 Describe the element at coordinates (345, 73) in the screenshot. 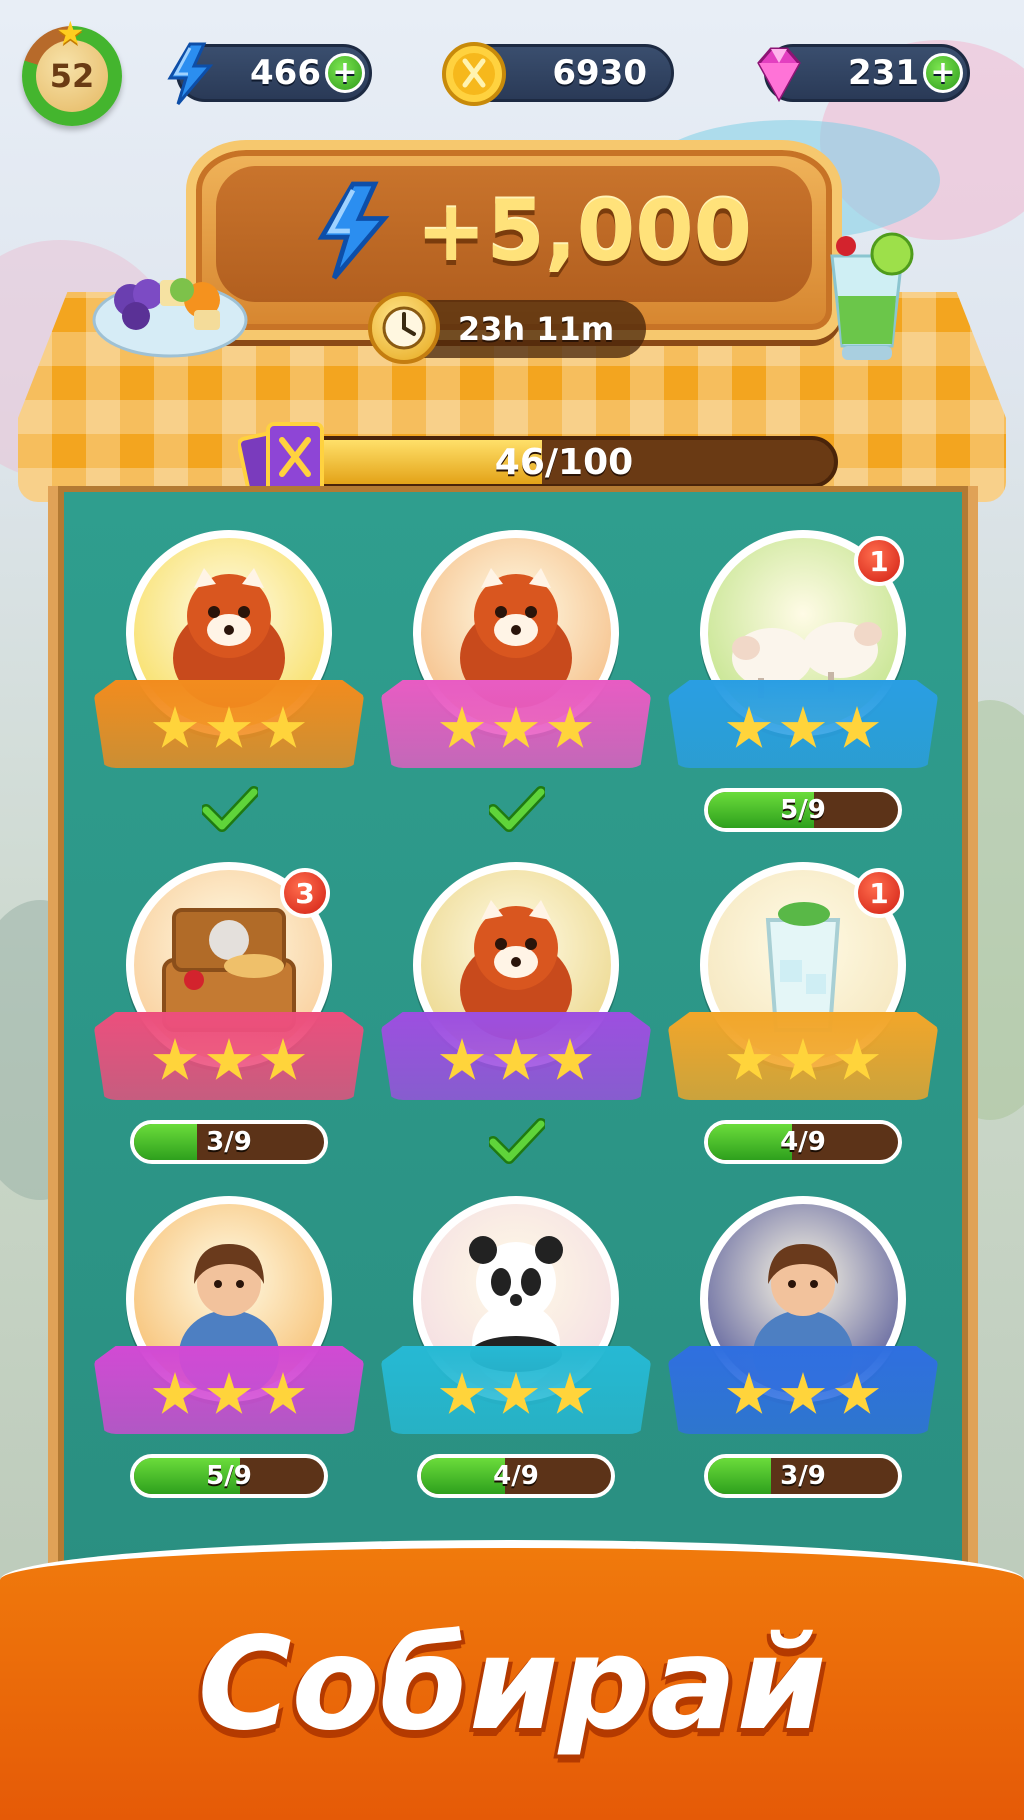

I see `add-energy-button: +` at that location.